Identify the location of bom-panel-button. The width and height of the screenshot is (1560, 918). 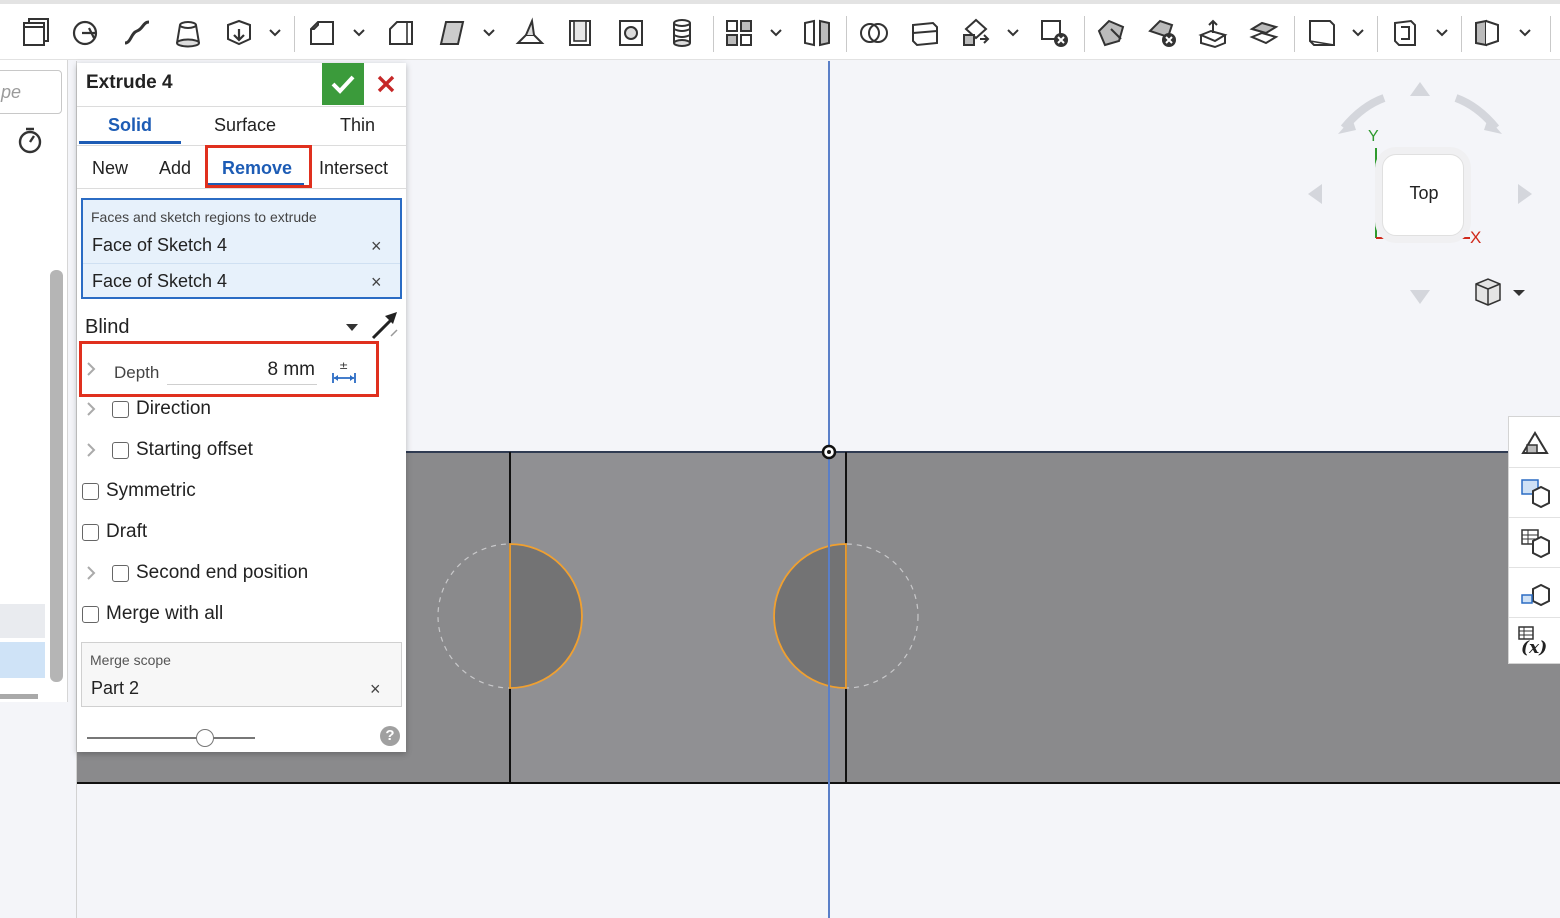
(1535, 493).